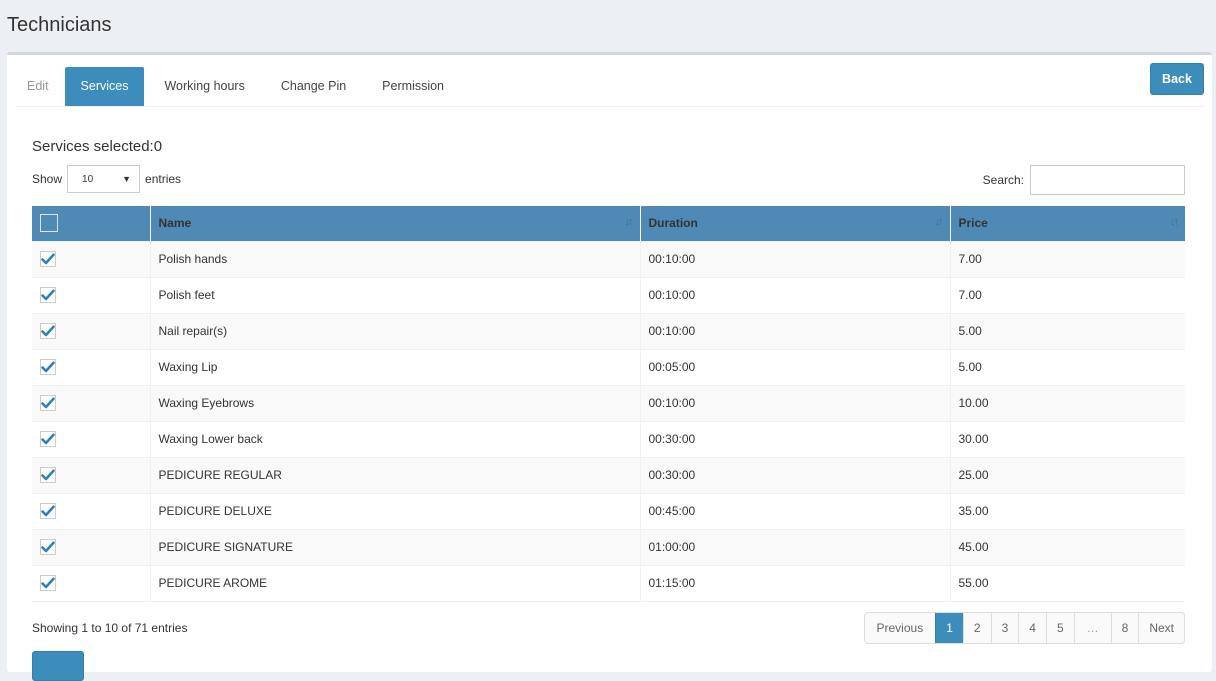 This screenshot has width=1216, height=681. I want to click on service-duration: 01:15:00, so click(795, 583).